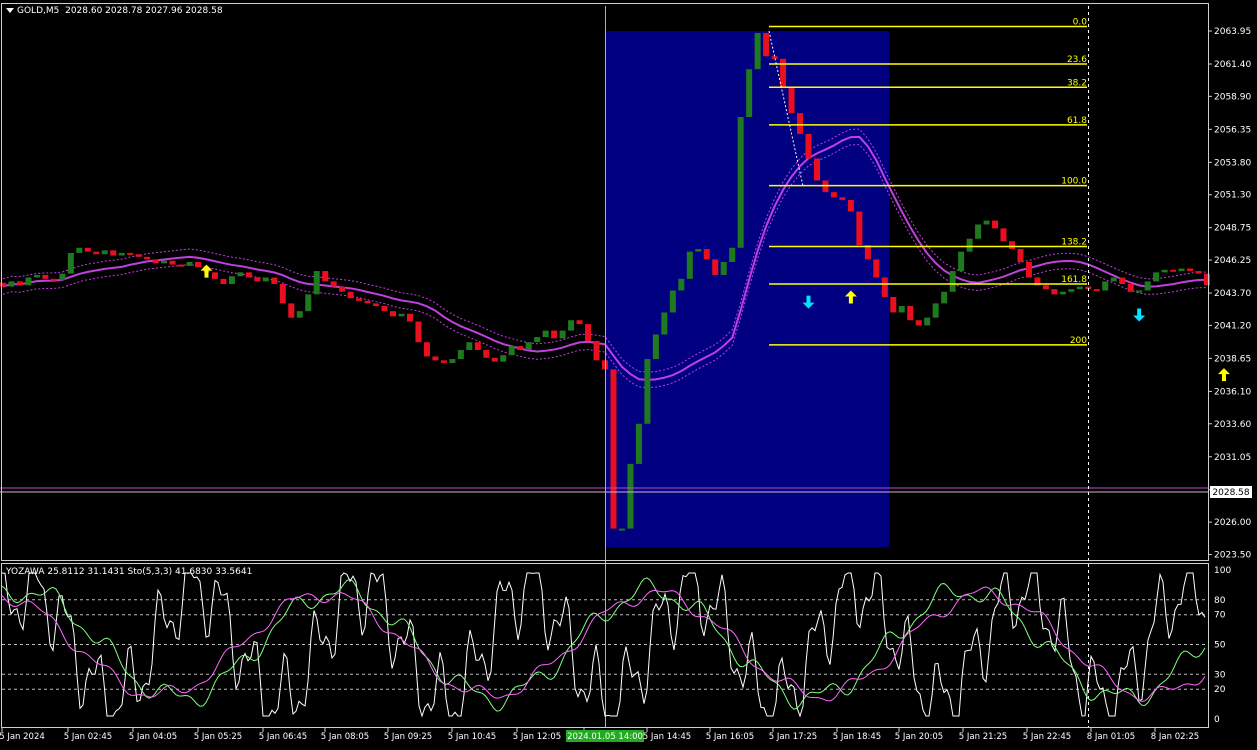 This screenshot has width=1257, height=750. Describe the element at coordinates (919, 737) in the screenshot. I see `time-tick-label: 5 Jan 20:05` at that location.